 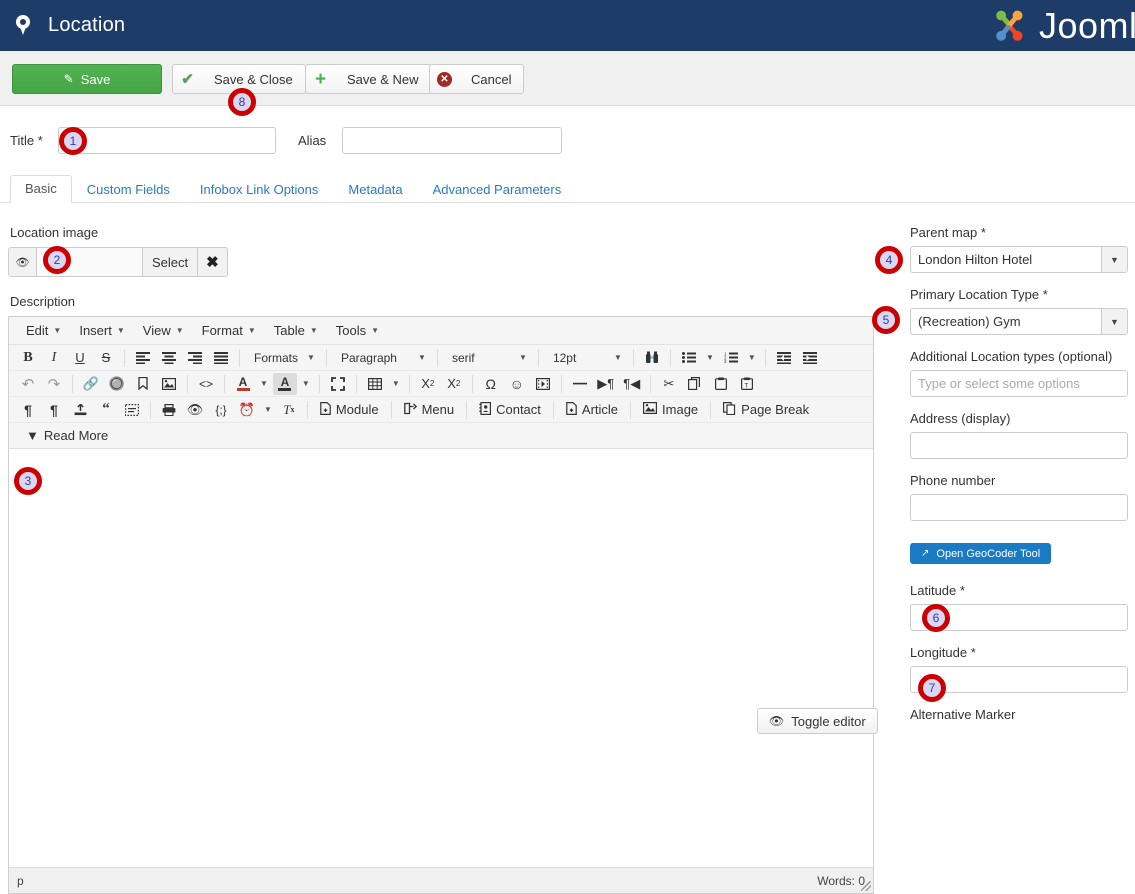 What do you see at coordinates (54, 358) in the screenshot?
I see `italic-icon: I` at bounding box center [54, 358].